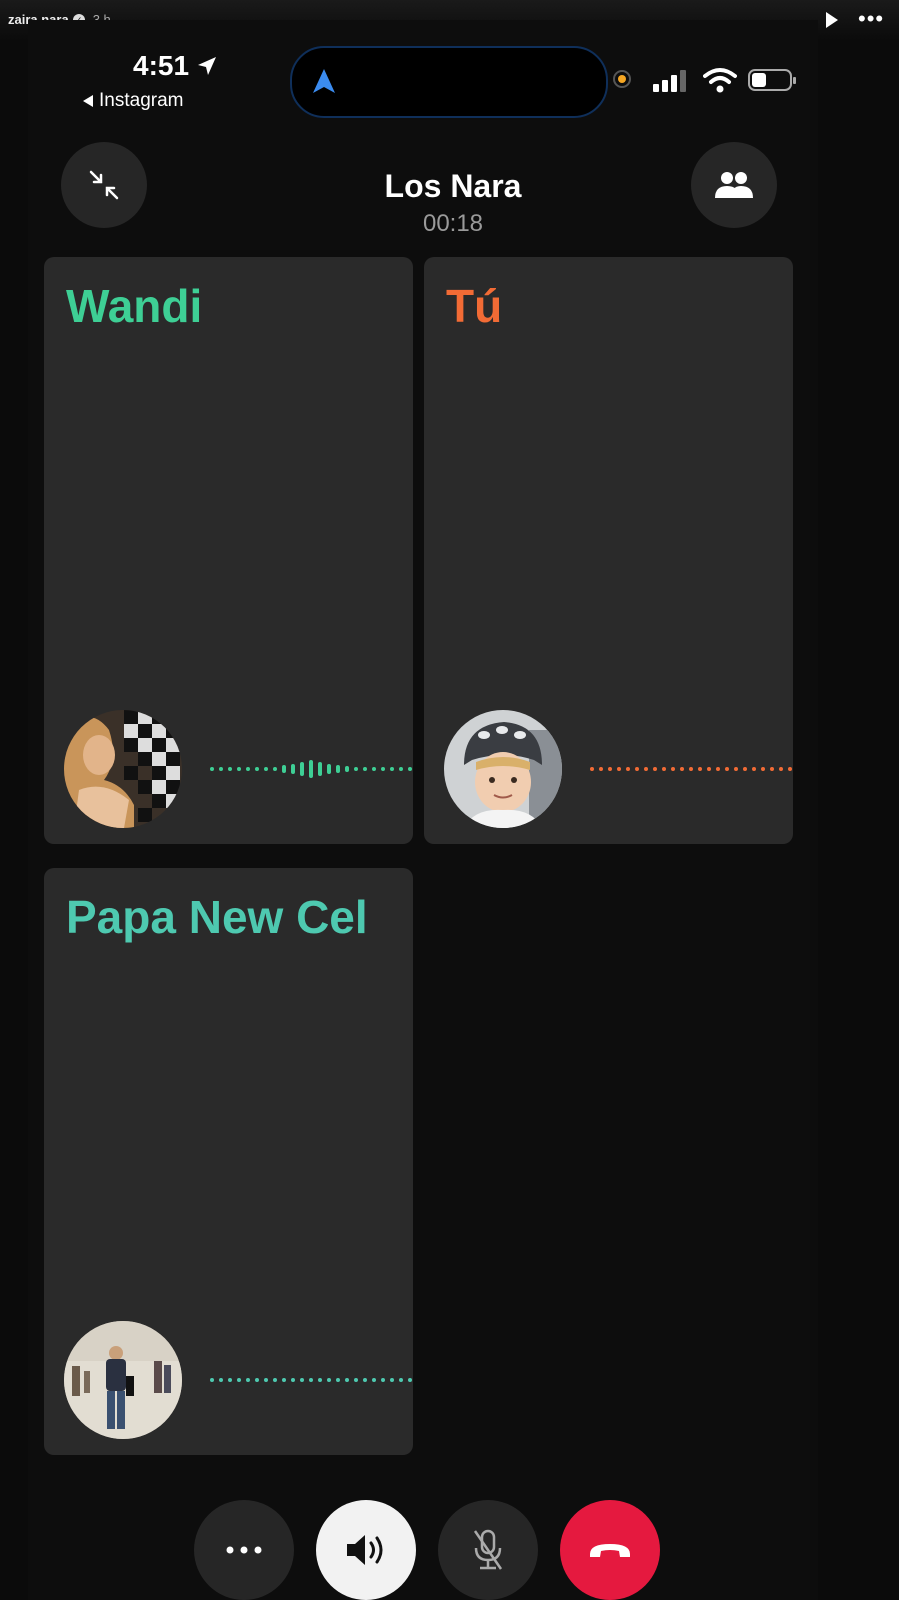  What do you see at coordinates (207, 66) in the screenshot?
I see `location-arrow-icon` at bounding box center [207, 66].